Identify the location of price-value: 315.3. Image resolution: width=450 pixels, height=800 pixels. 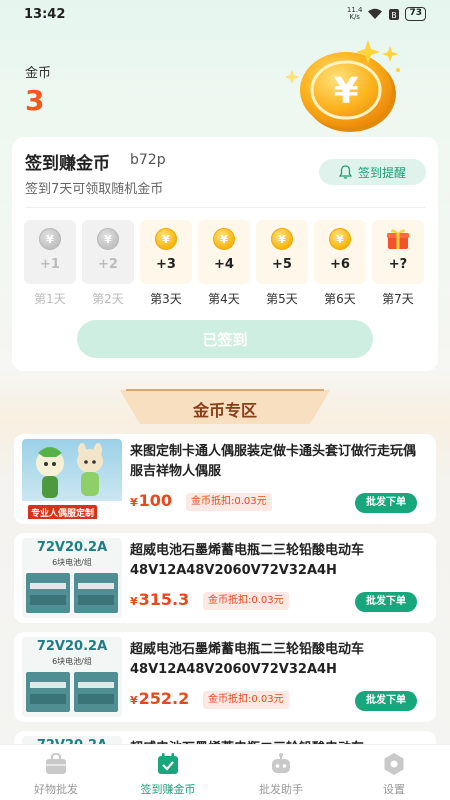
(164, 599).